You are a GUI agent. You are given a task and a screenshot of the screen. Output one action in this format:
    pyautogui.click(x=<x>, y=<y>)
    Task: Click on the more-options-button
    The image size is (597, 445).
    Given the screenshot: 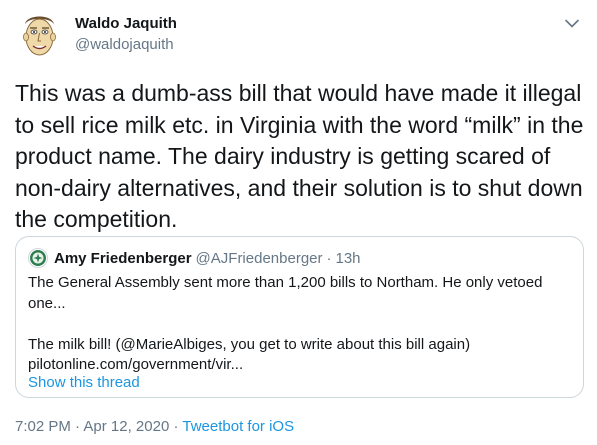 What is the action you would take?
    pyautogui.click(x=572, y=23)
    